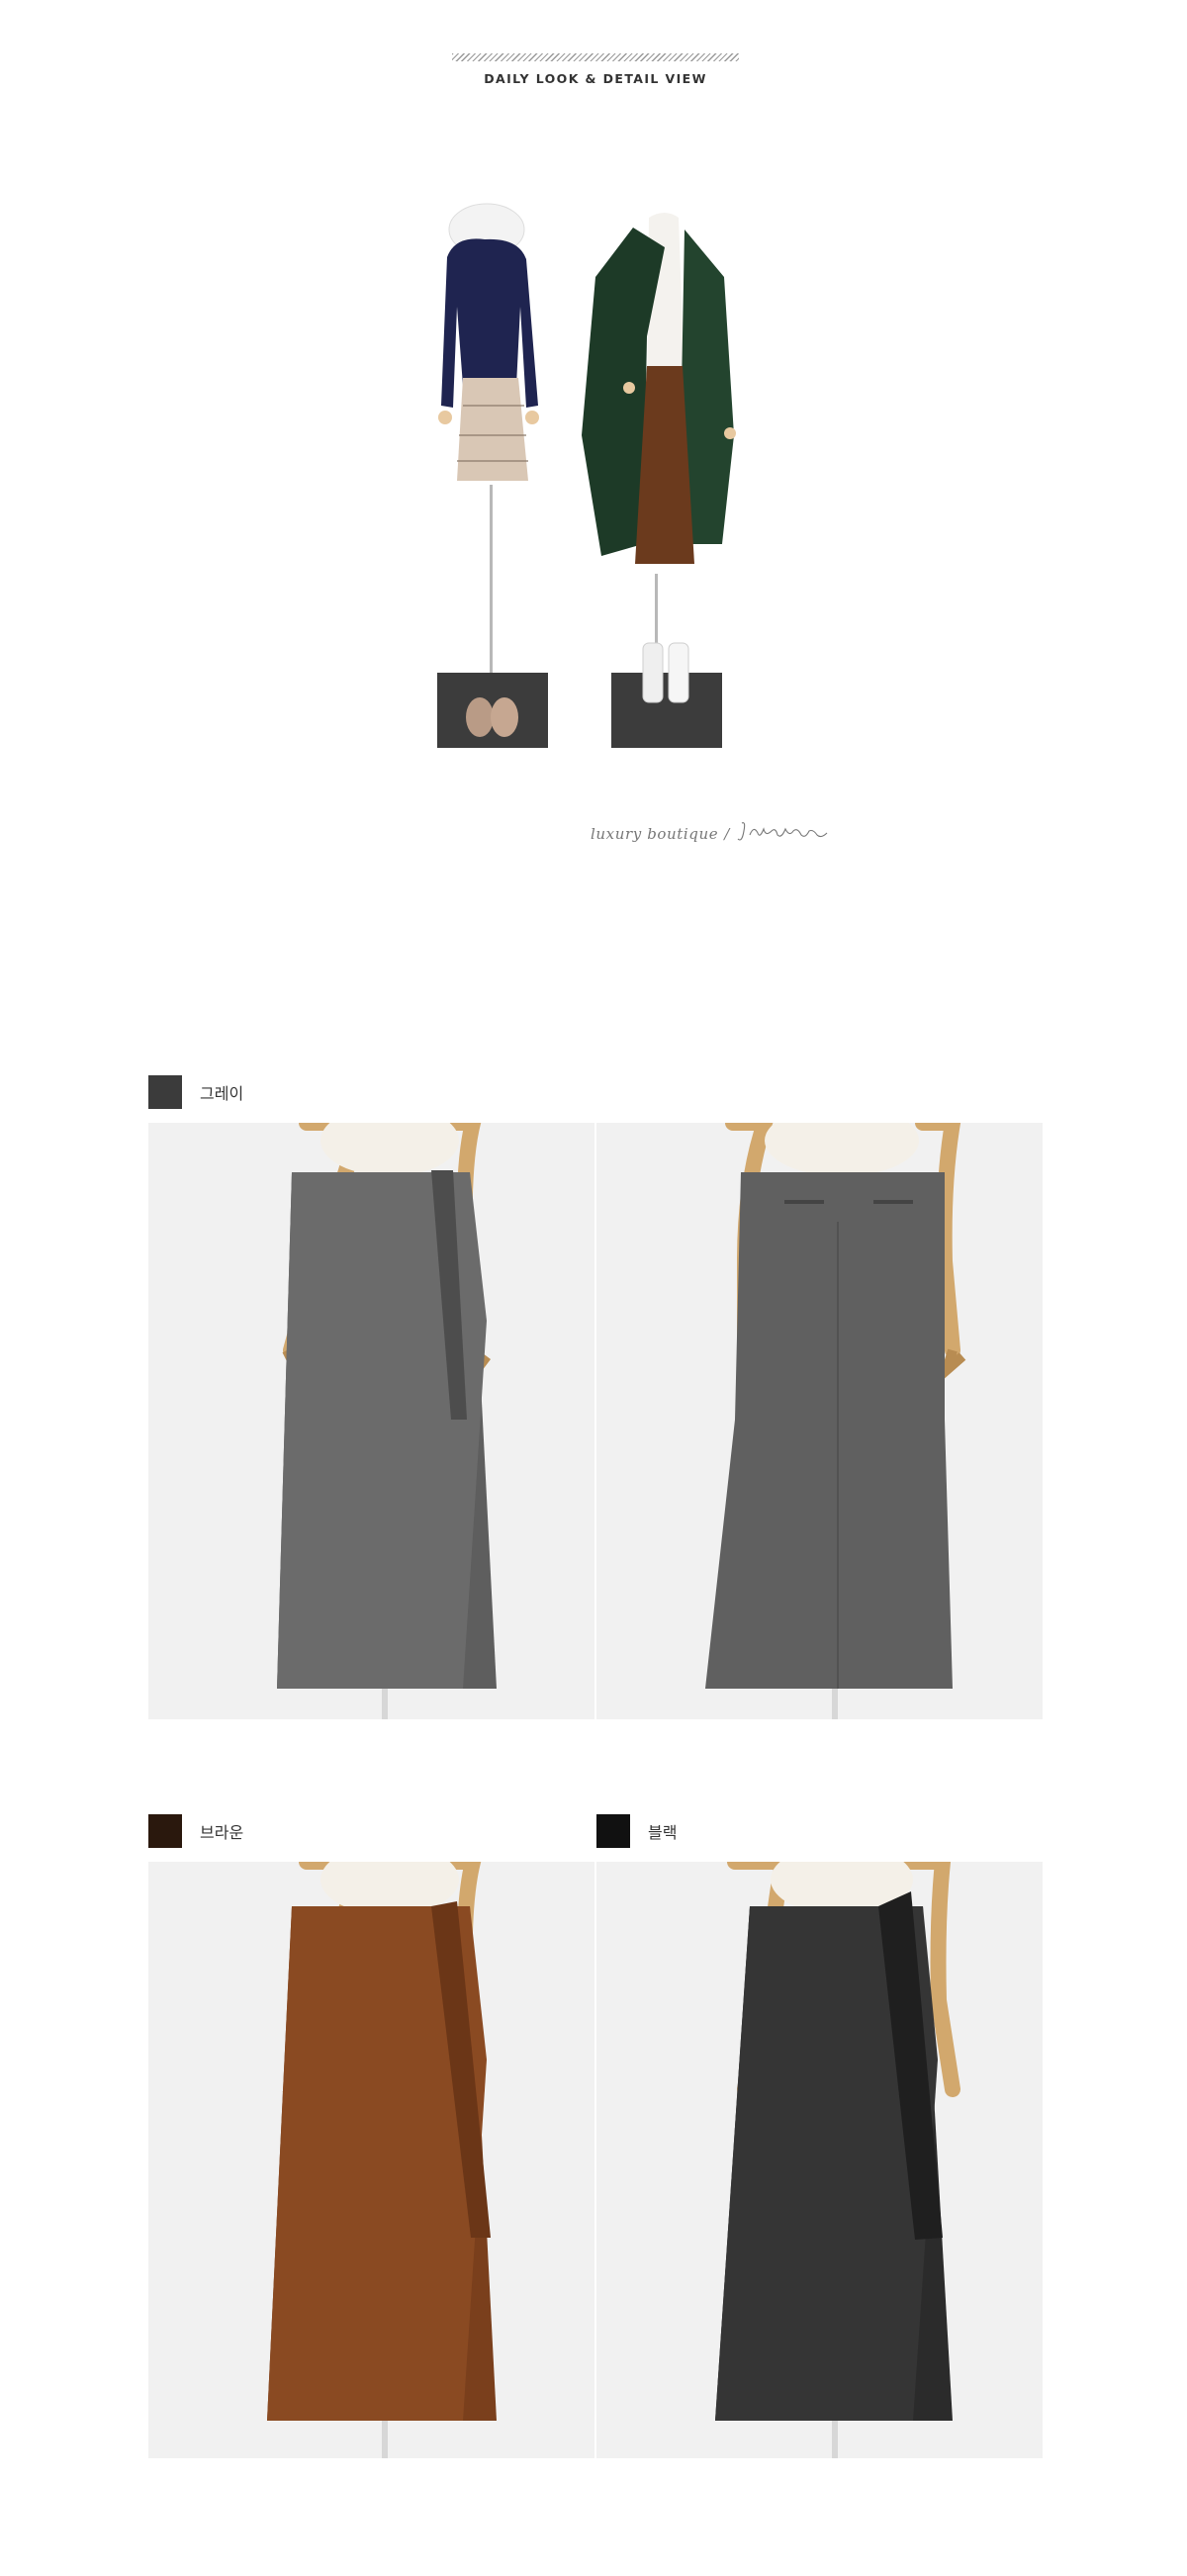 This screenshot has width=1187, height=2576. I want to click on section-title: DAILY LOOK & DETAIL VIEW, so click(595, 78).